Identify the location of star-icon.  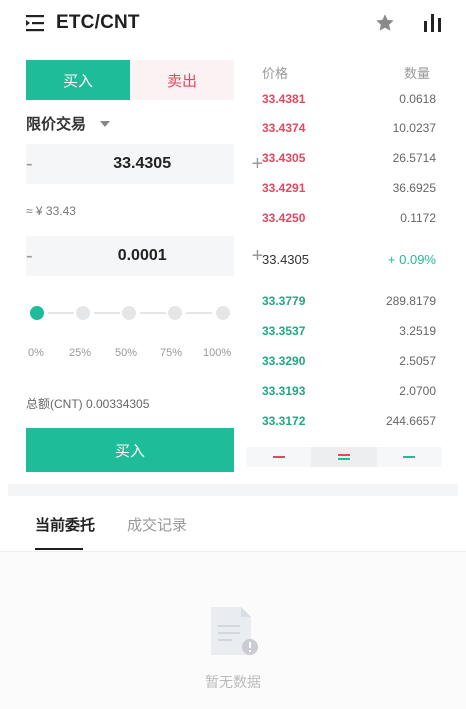
(385, 23).